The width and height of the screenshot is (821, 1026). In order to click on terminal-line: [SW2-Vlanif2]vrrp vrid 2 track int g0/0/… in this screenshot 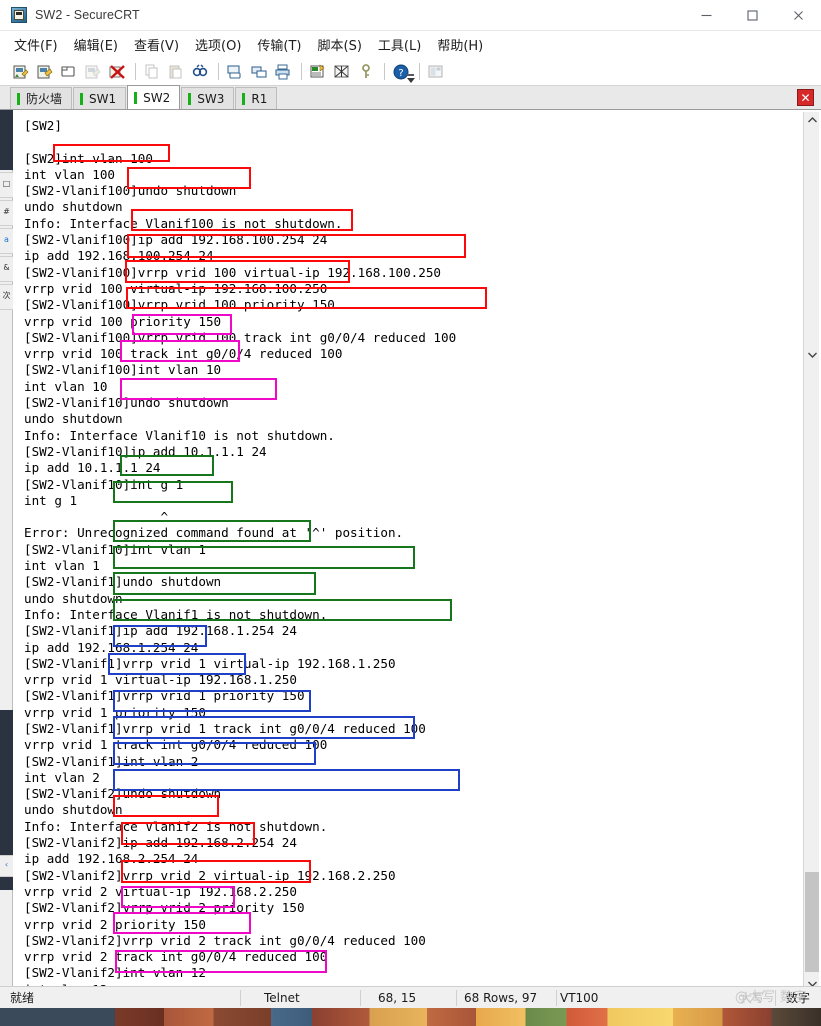, I will do `click(225, 940)`.